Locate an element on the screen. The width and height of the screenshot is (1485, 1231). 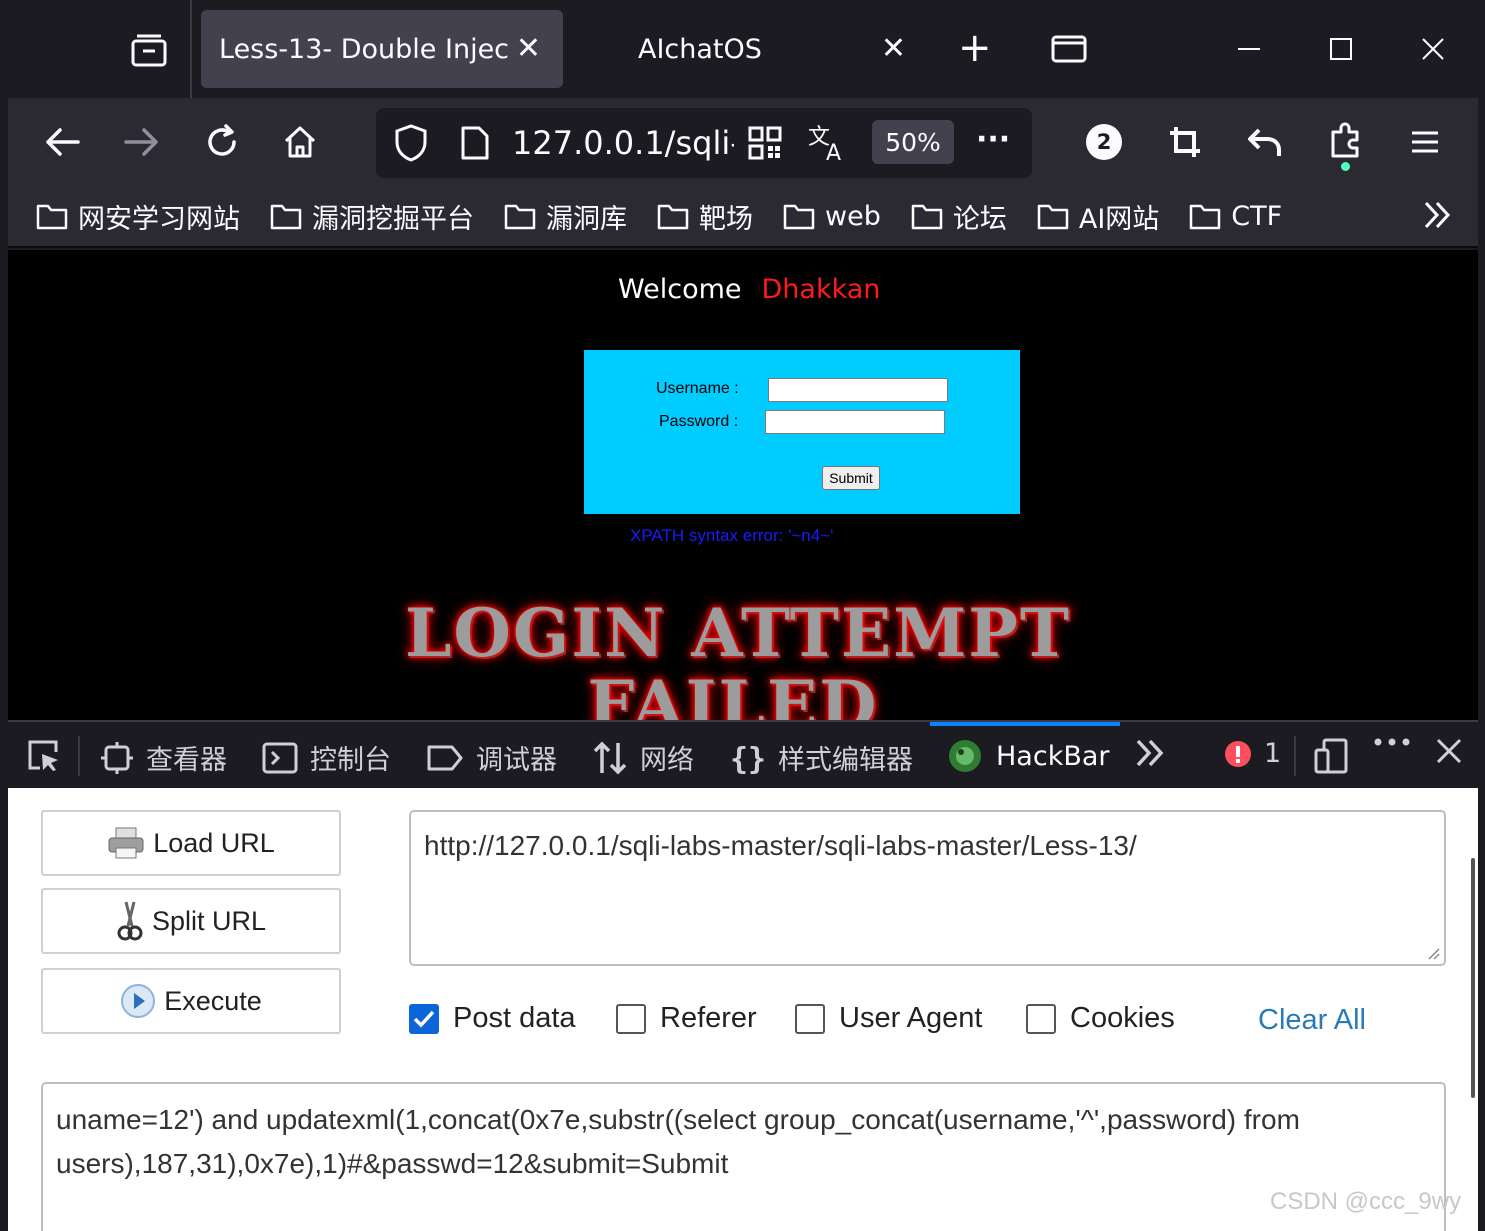
tab-inspector: 查看器 is located at coordinates (163, 757).